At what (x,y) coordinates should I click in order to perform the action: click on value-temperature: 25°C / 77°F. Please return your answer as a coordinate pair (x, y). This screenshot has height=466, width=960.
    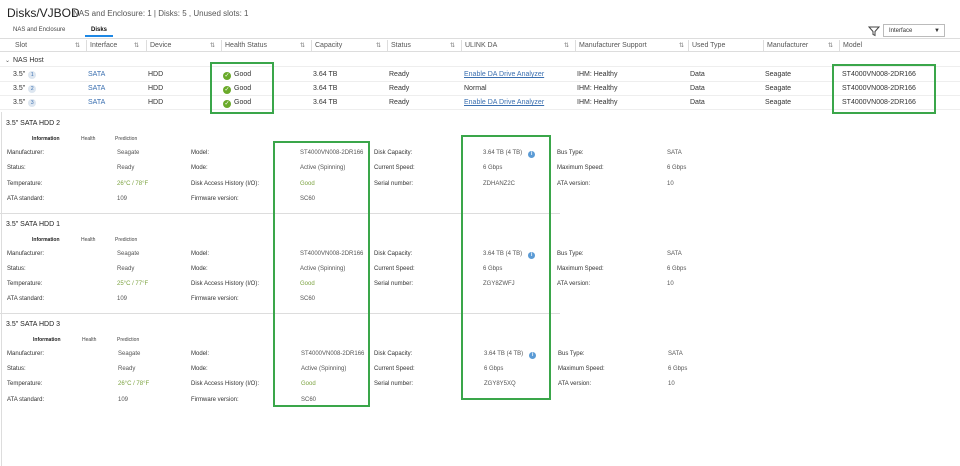
    Looking at the image, I should click on (133, 284).